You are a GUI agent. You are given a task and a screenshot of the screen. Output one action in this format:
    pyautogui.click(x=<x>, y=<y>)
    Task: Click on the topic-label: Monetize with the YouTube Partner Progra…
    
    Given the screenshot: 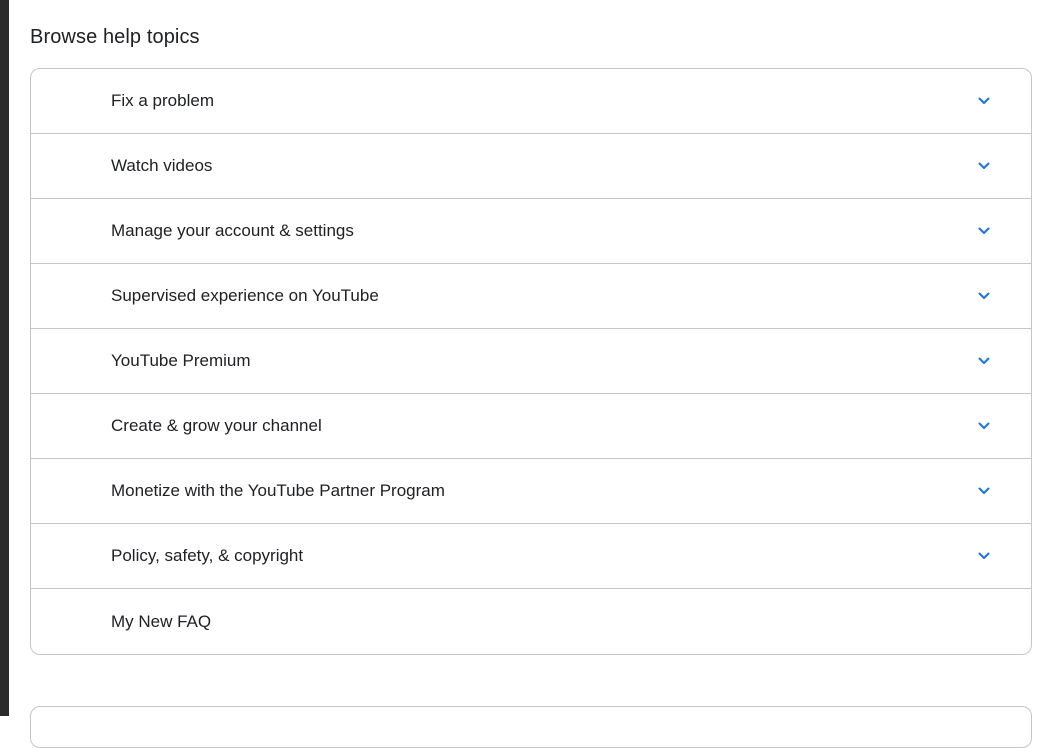 What is the action you would take?
    pyautogui.click(x=278, y=490)
    